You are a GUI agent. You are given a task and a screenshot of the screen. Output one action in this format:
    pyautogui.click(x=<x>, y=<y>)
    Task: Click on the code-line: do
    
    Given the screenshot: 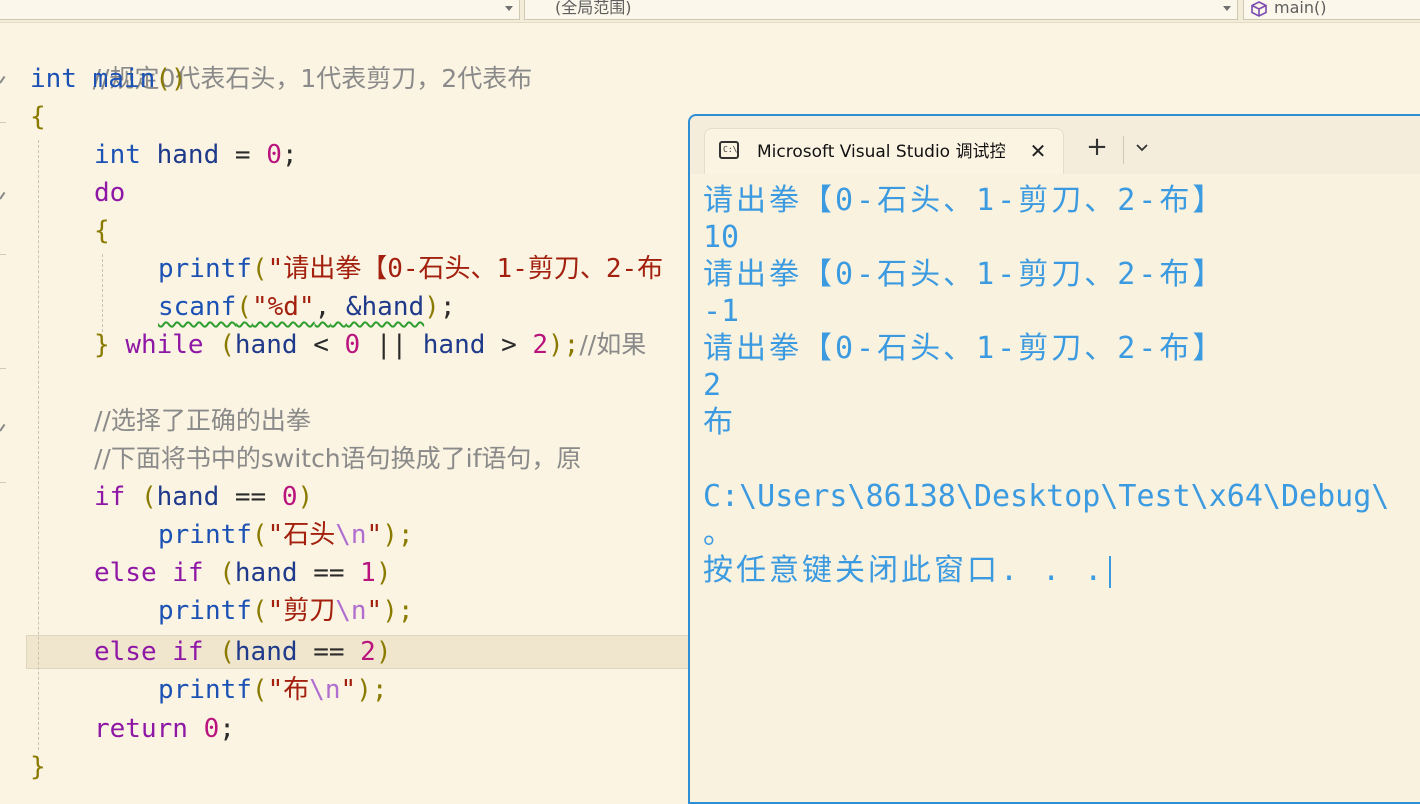 What is the action you would take?
    pyautogui.click(x=109, y=193)
    